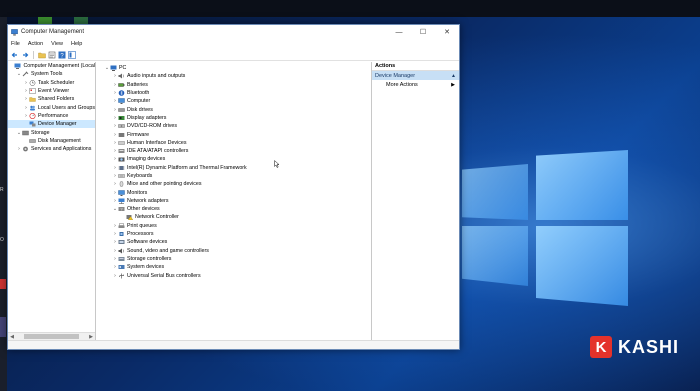 The height and width of the screenshot is (391, 700). I want to click on mouse-icon, so click(121, 184).